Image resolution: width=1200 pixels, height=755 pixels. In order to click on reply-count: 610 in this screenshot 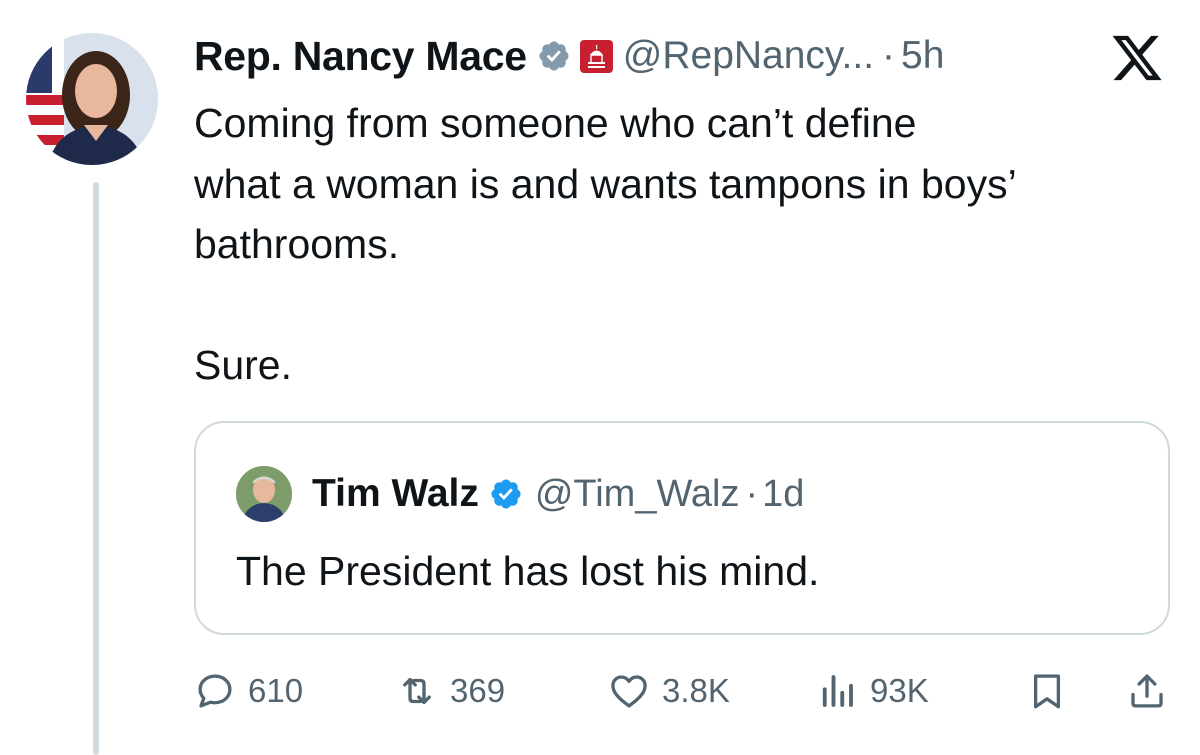, I will do `click(276, 690)`.